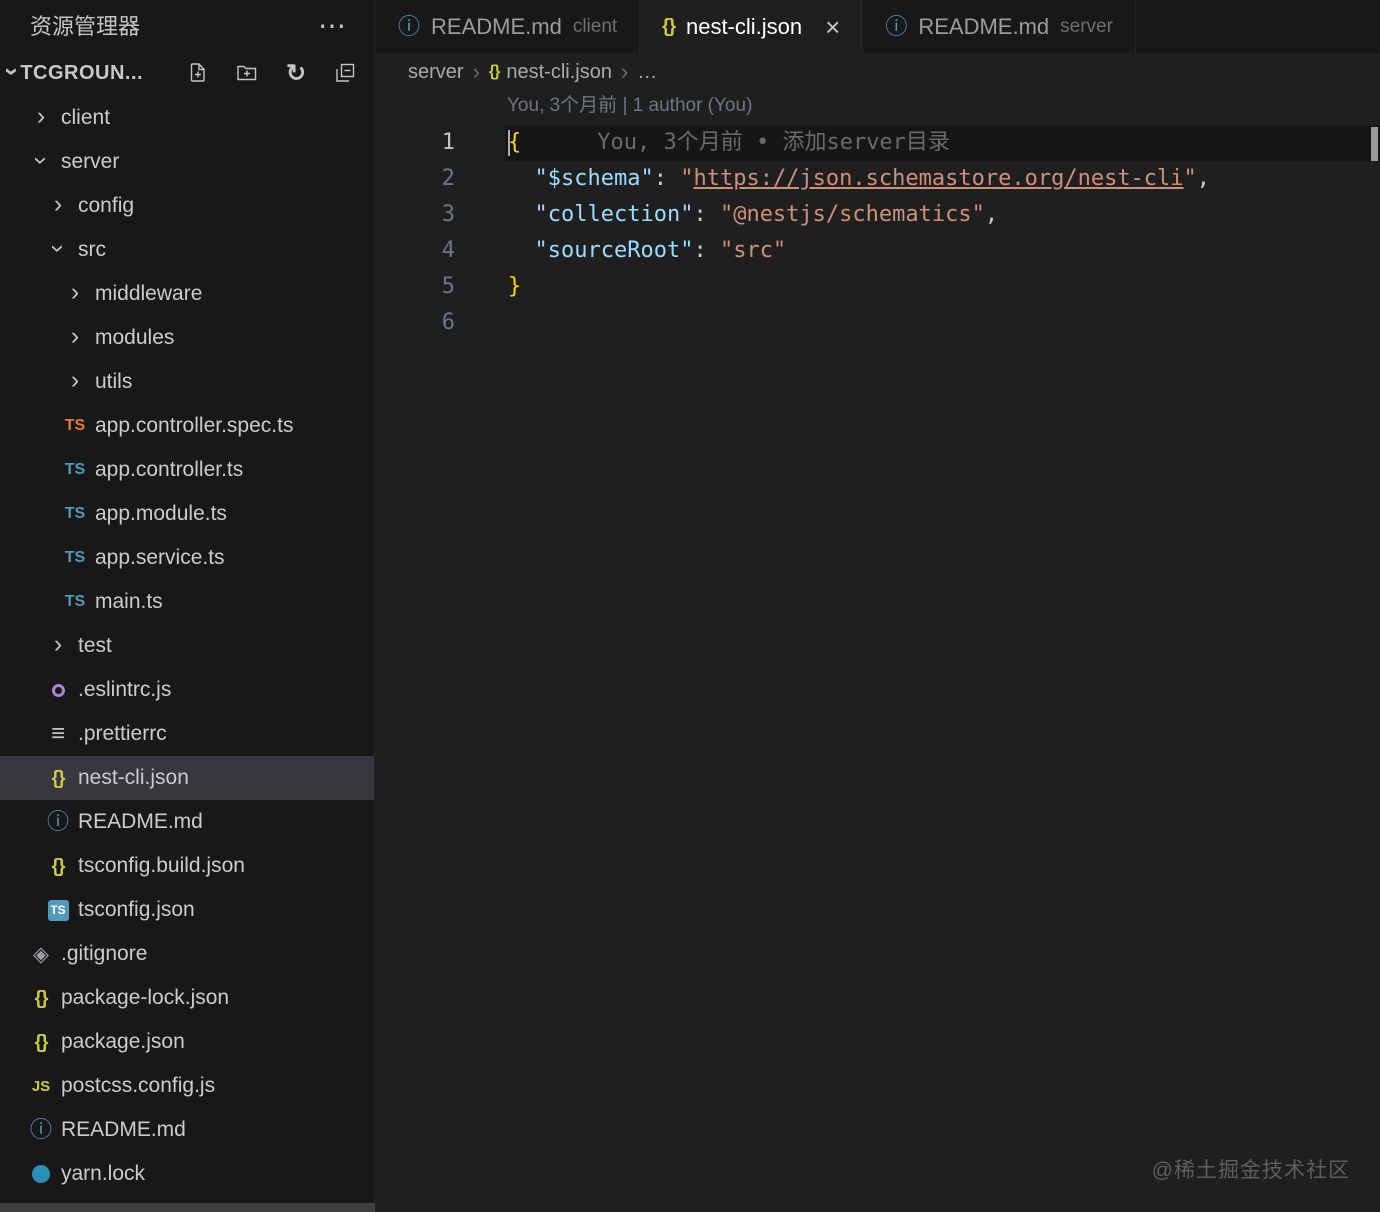  Describe the element at coordinates (187, 1207) in the screenshot. I see `sidebar-horizontal-scrollbar` at that location.